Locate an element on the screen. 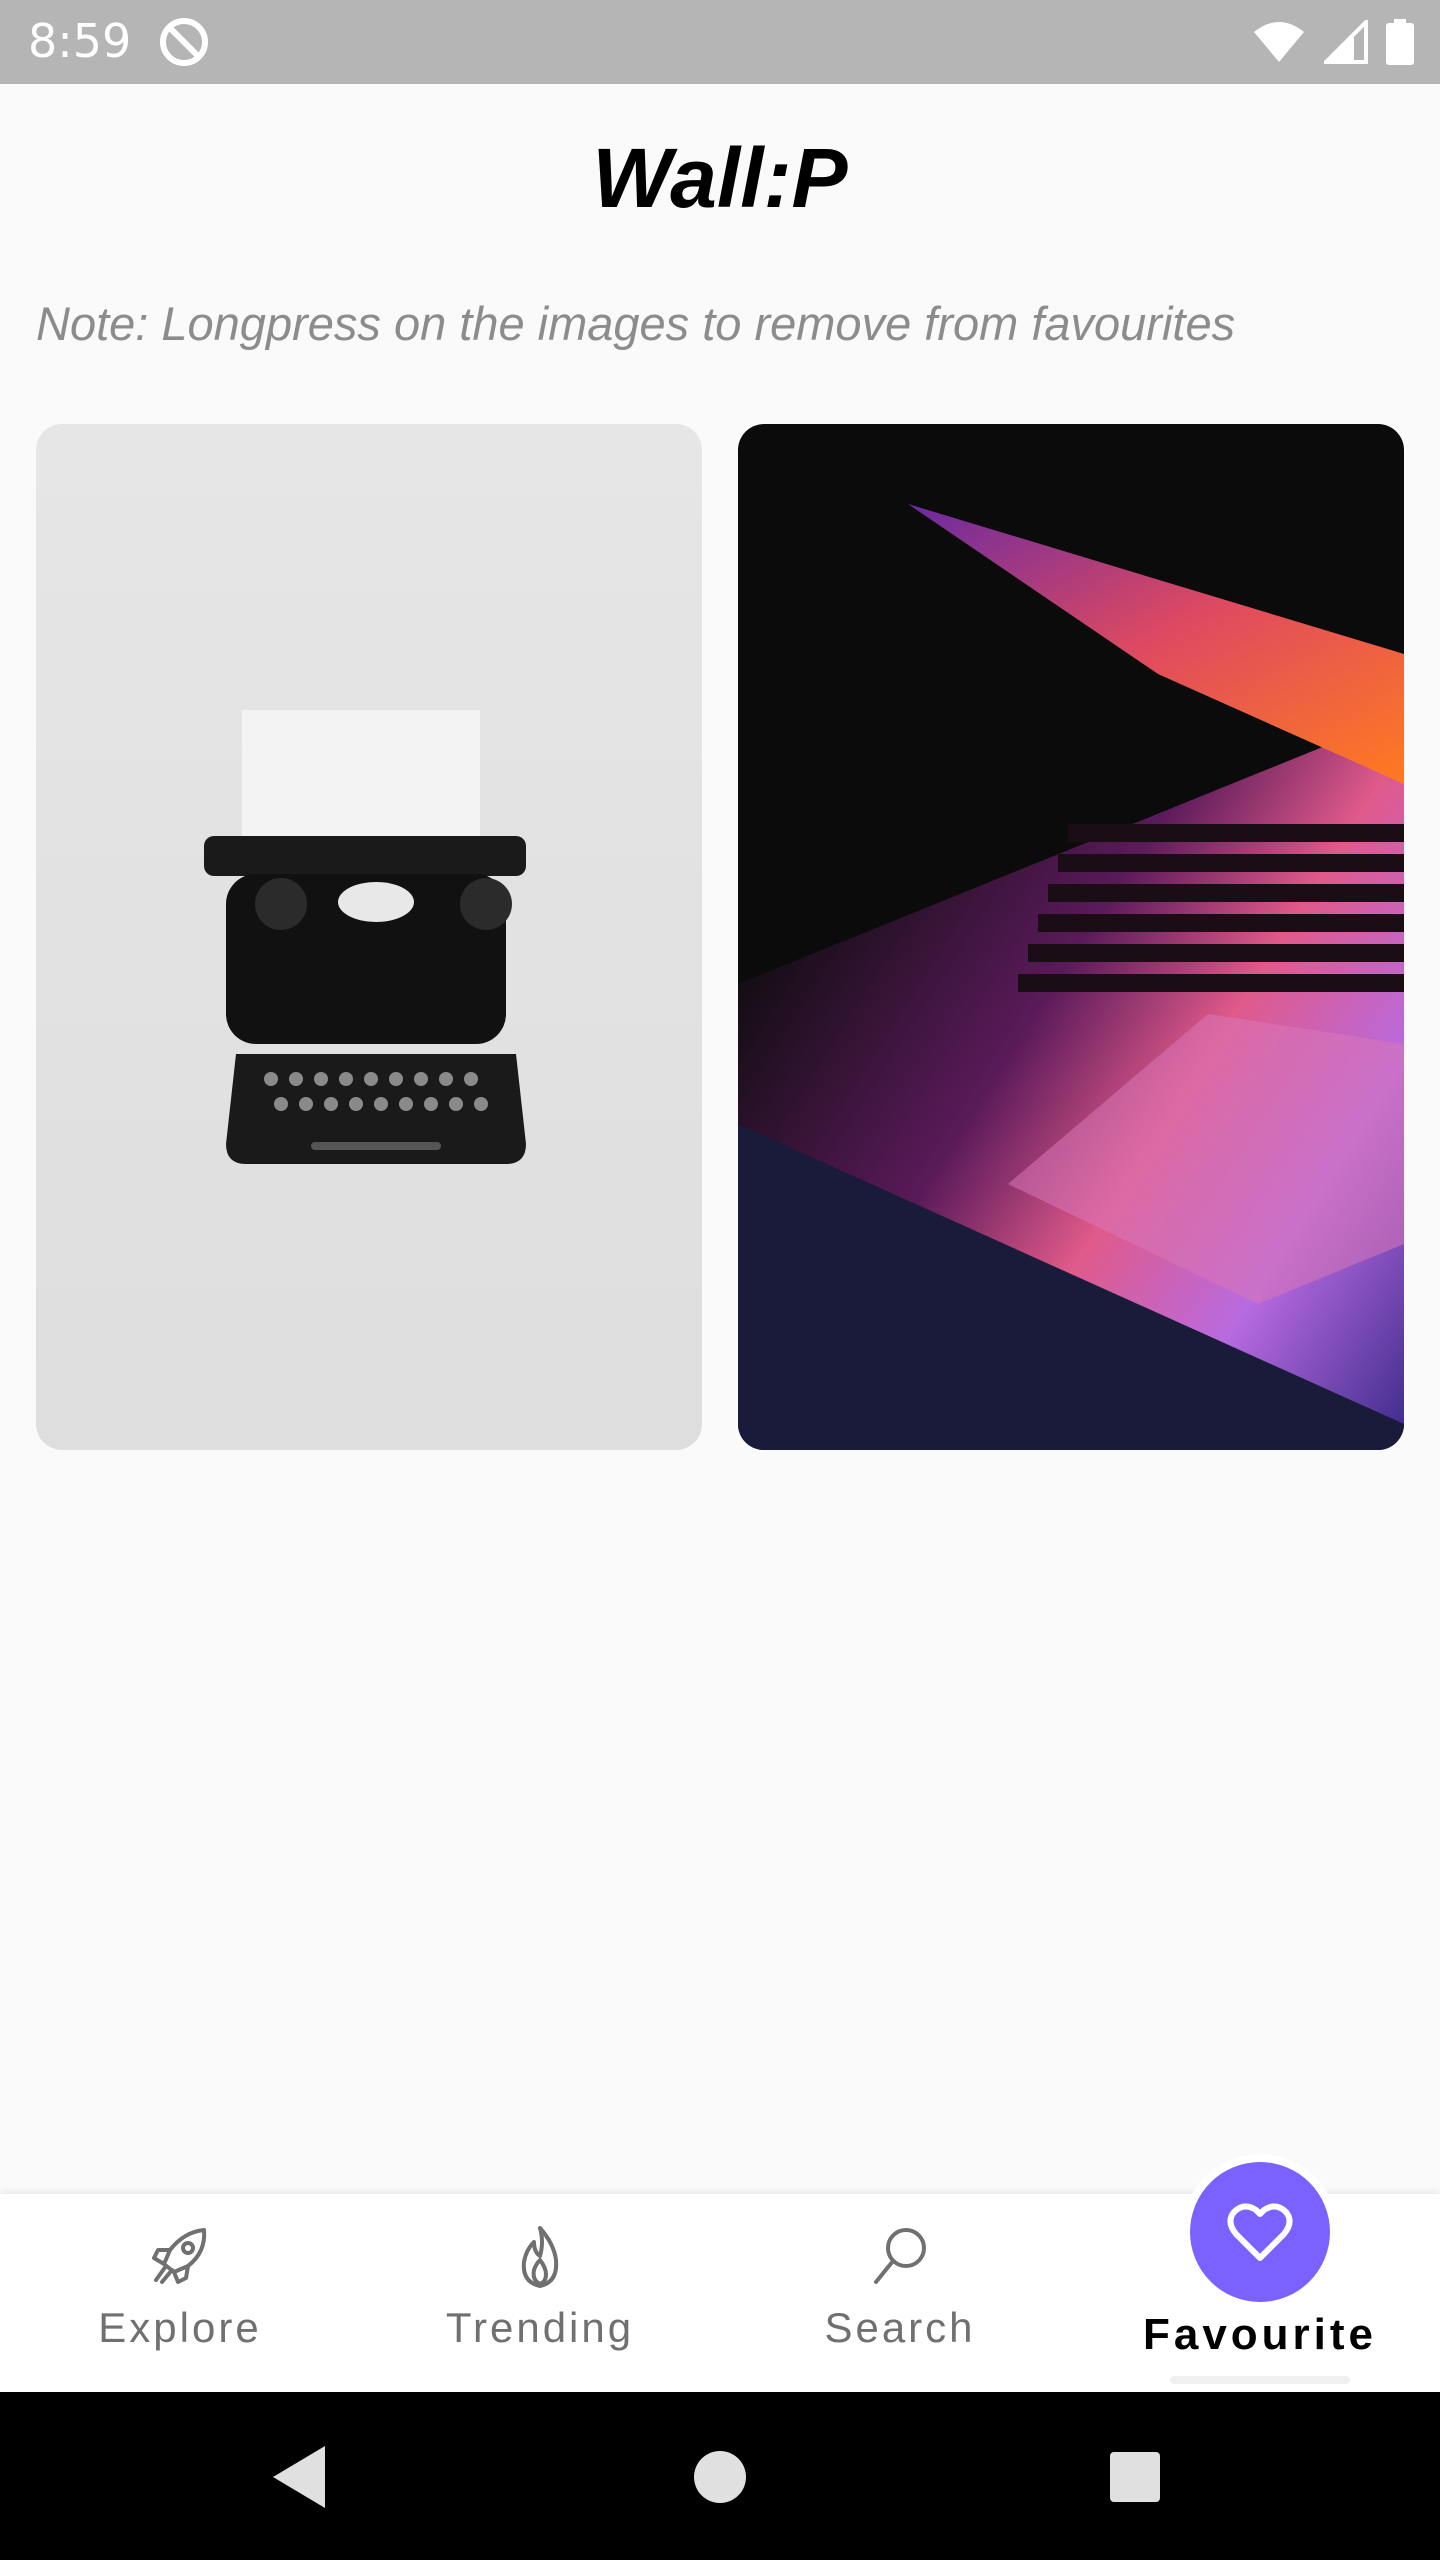  wifi-icon is located at coordinates (1279, 42).